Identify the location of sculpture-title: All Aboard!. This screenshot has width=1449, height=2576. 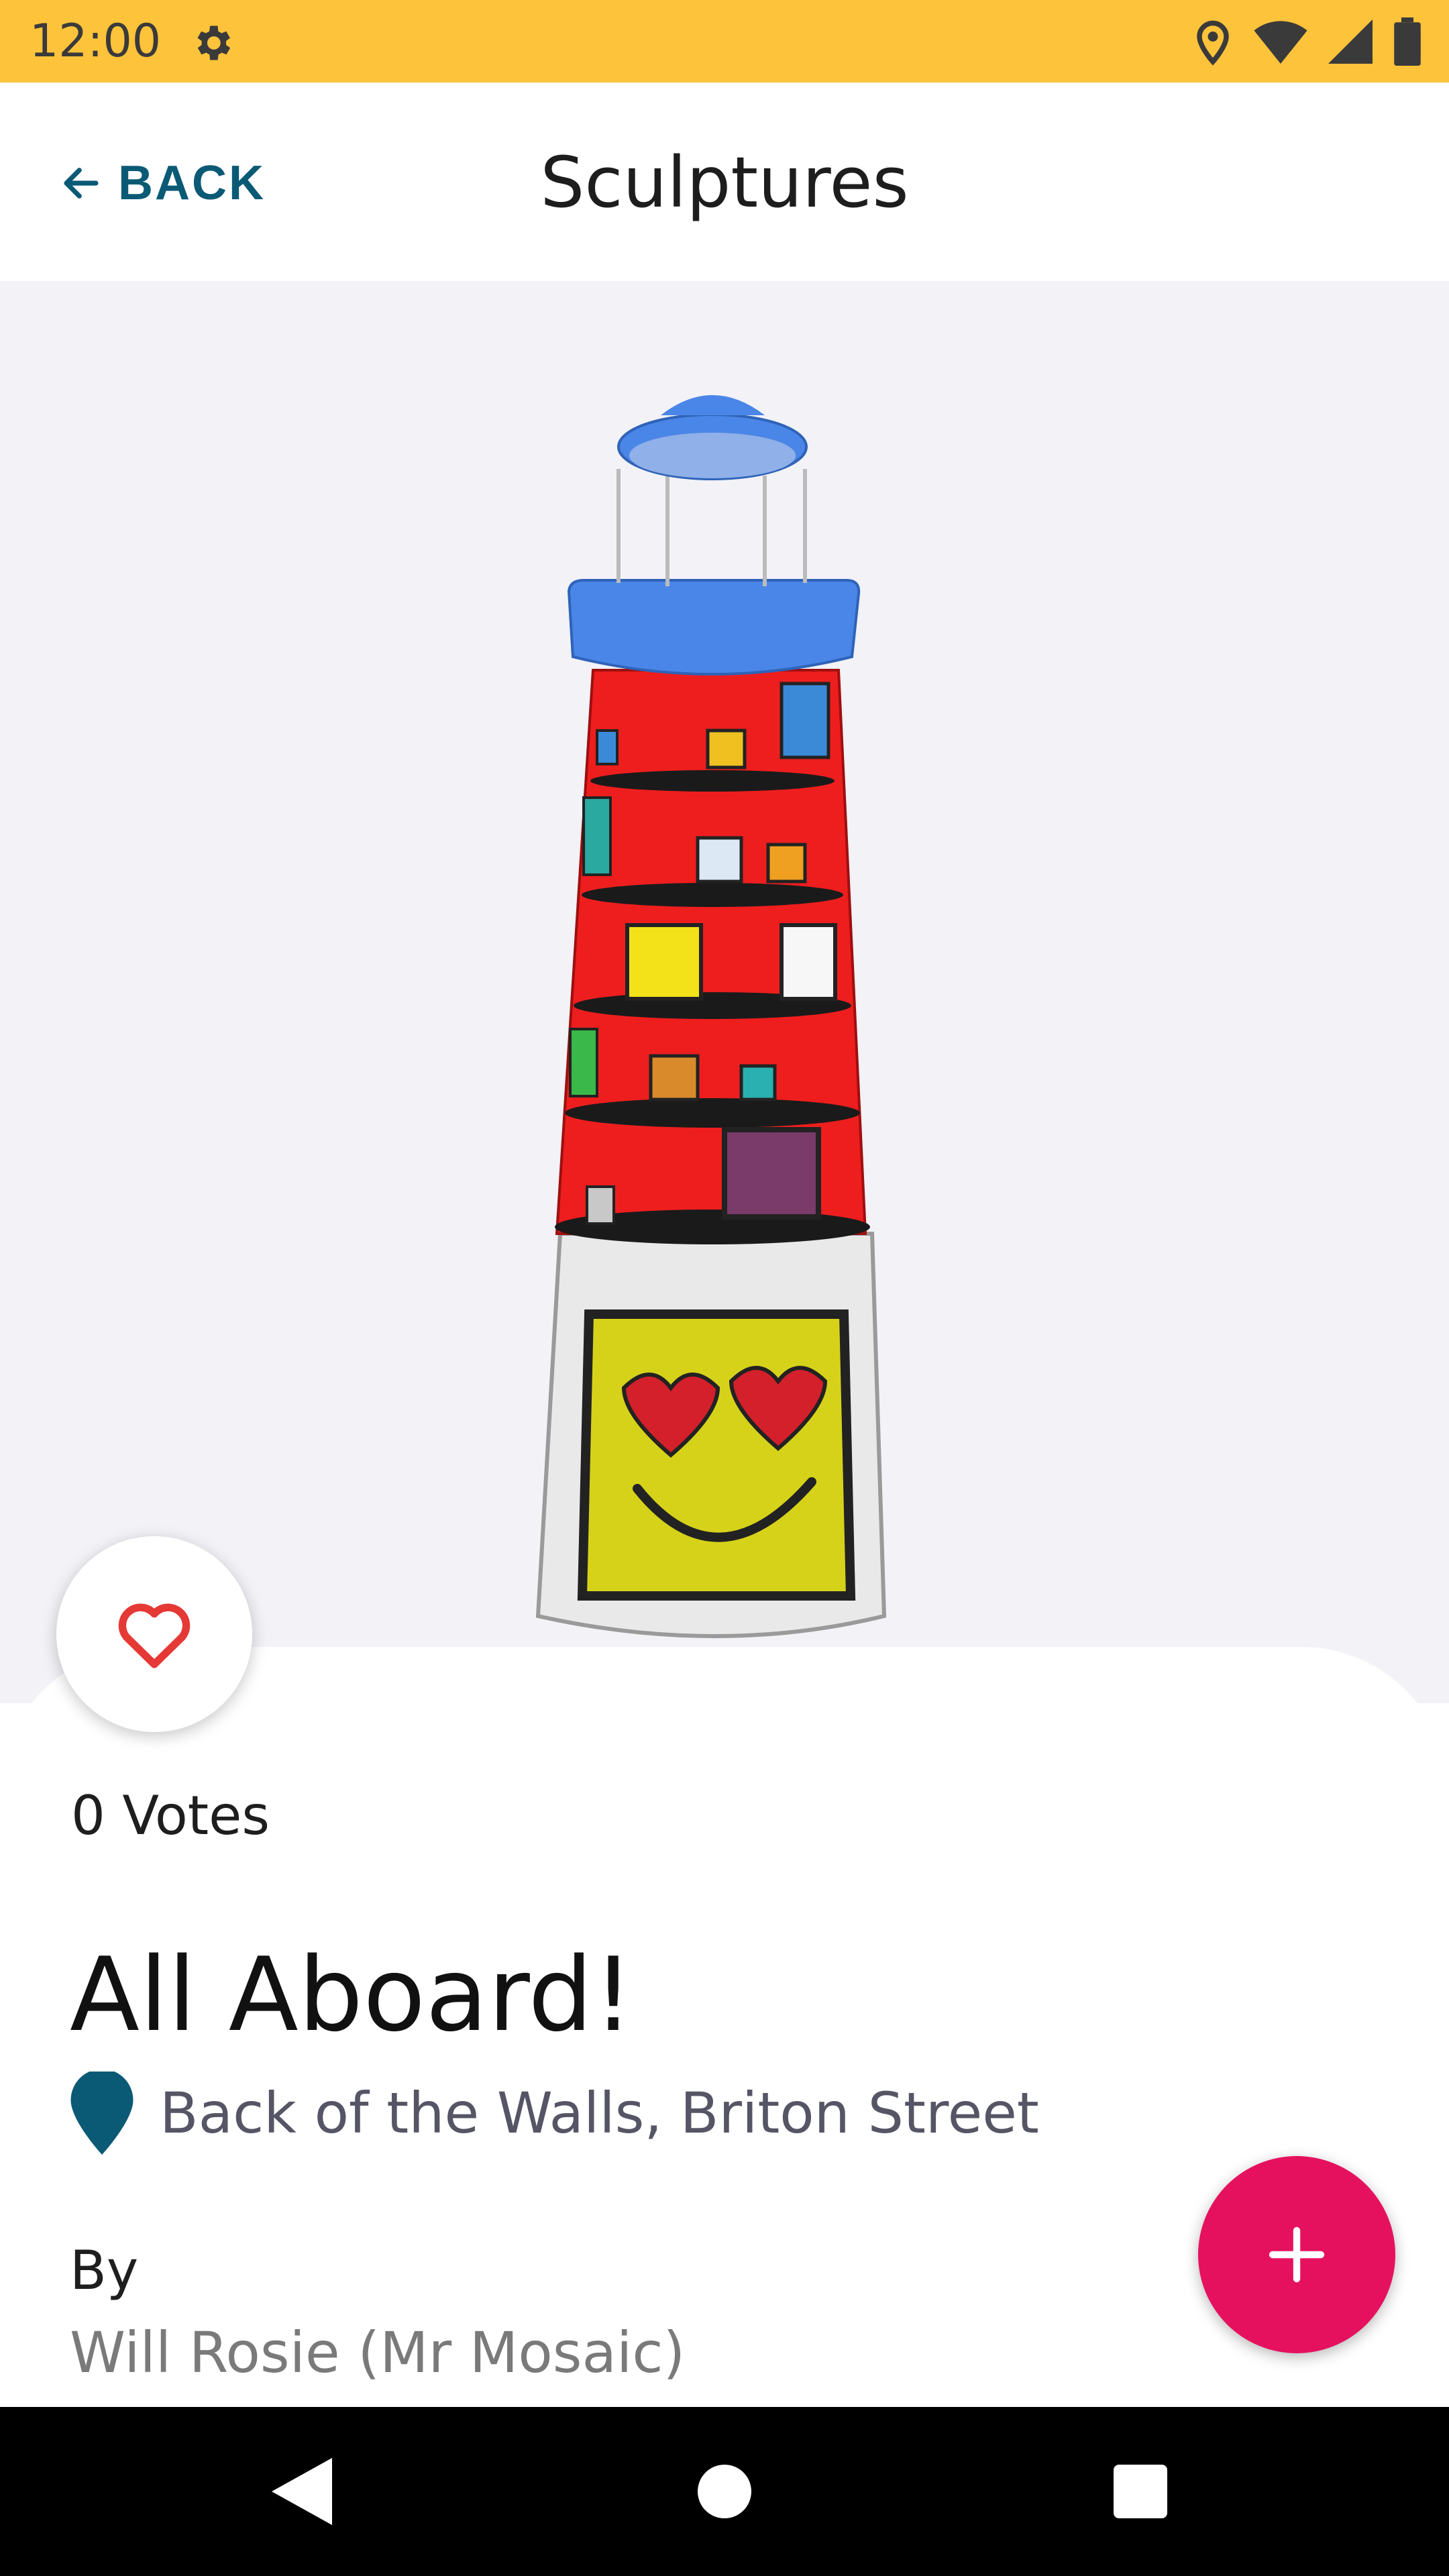
(352, 1994).